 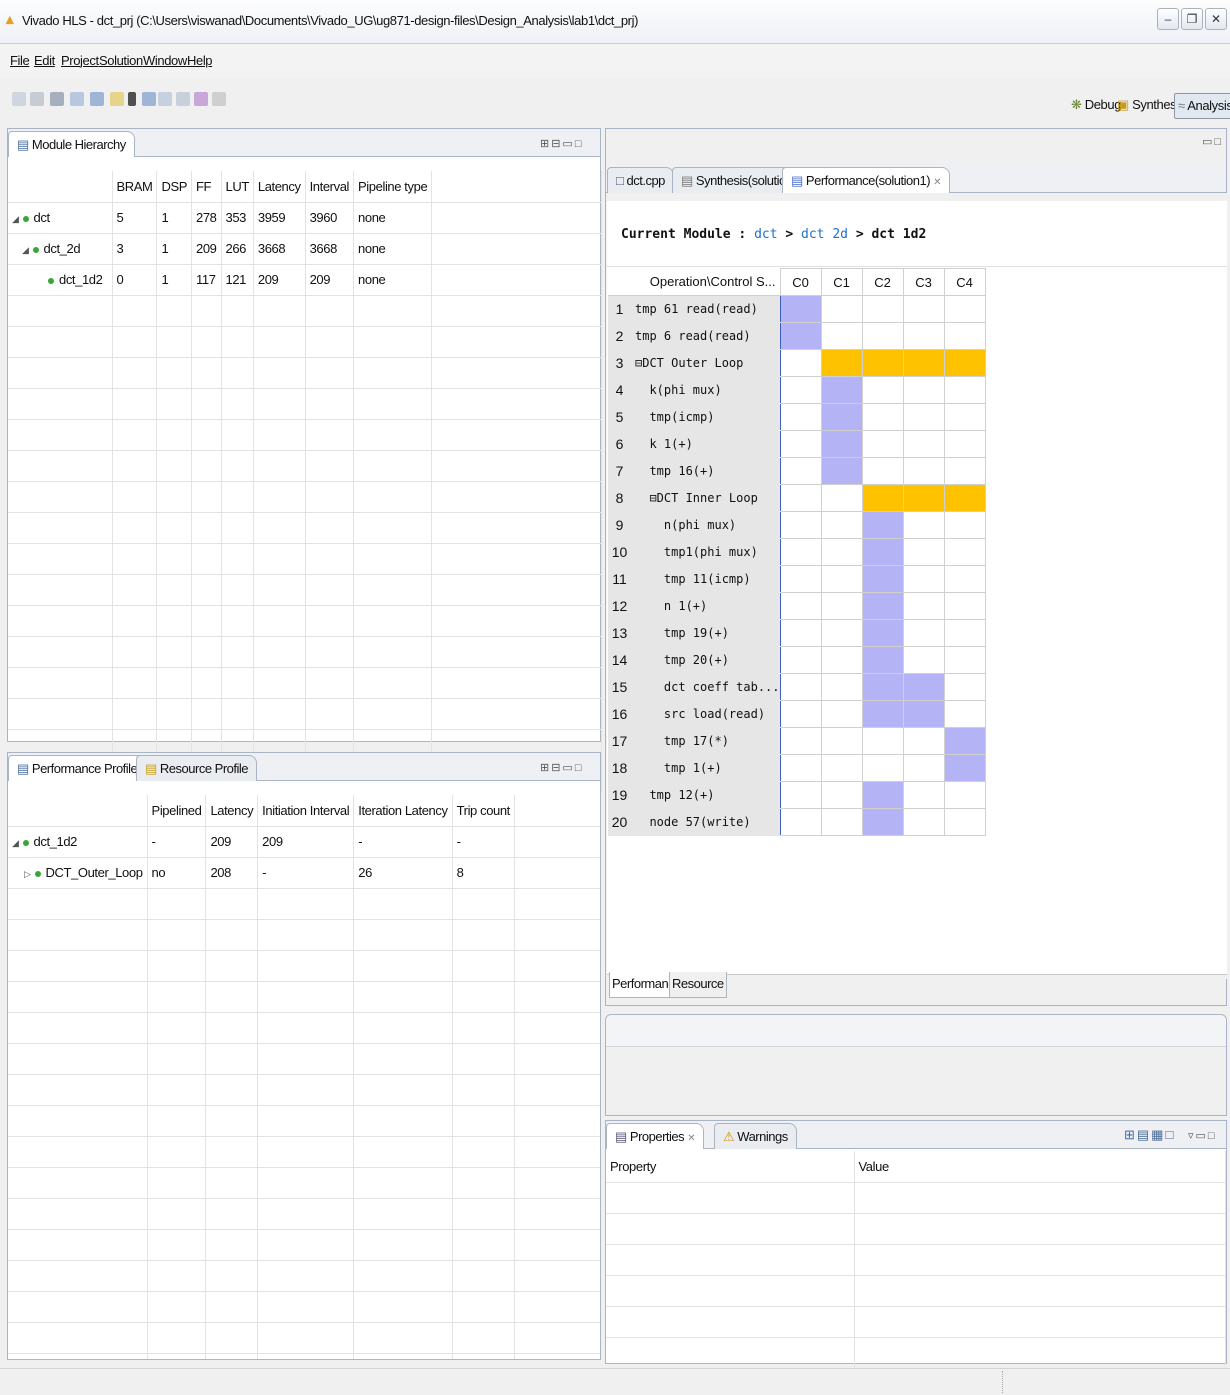 I want to click on gantt-row: 10 tmp1(phi mux), so click(x=797, y=552).